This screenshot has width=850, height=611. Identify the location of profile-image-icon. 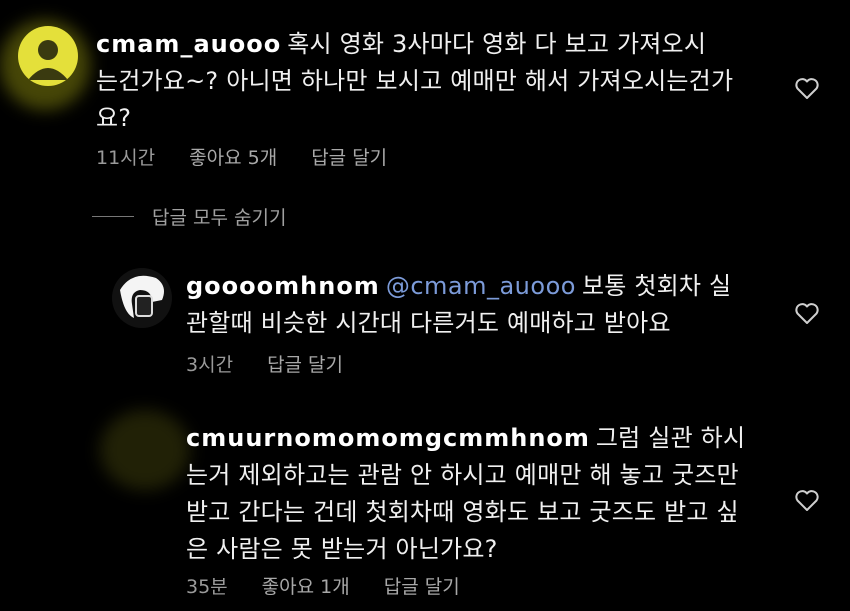
(142, 296).